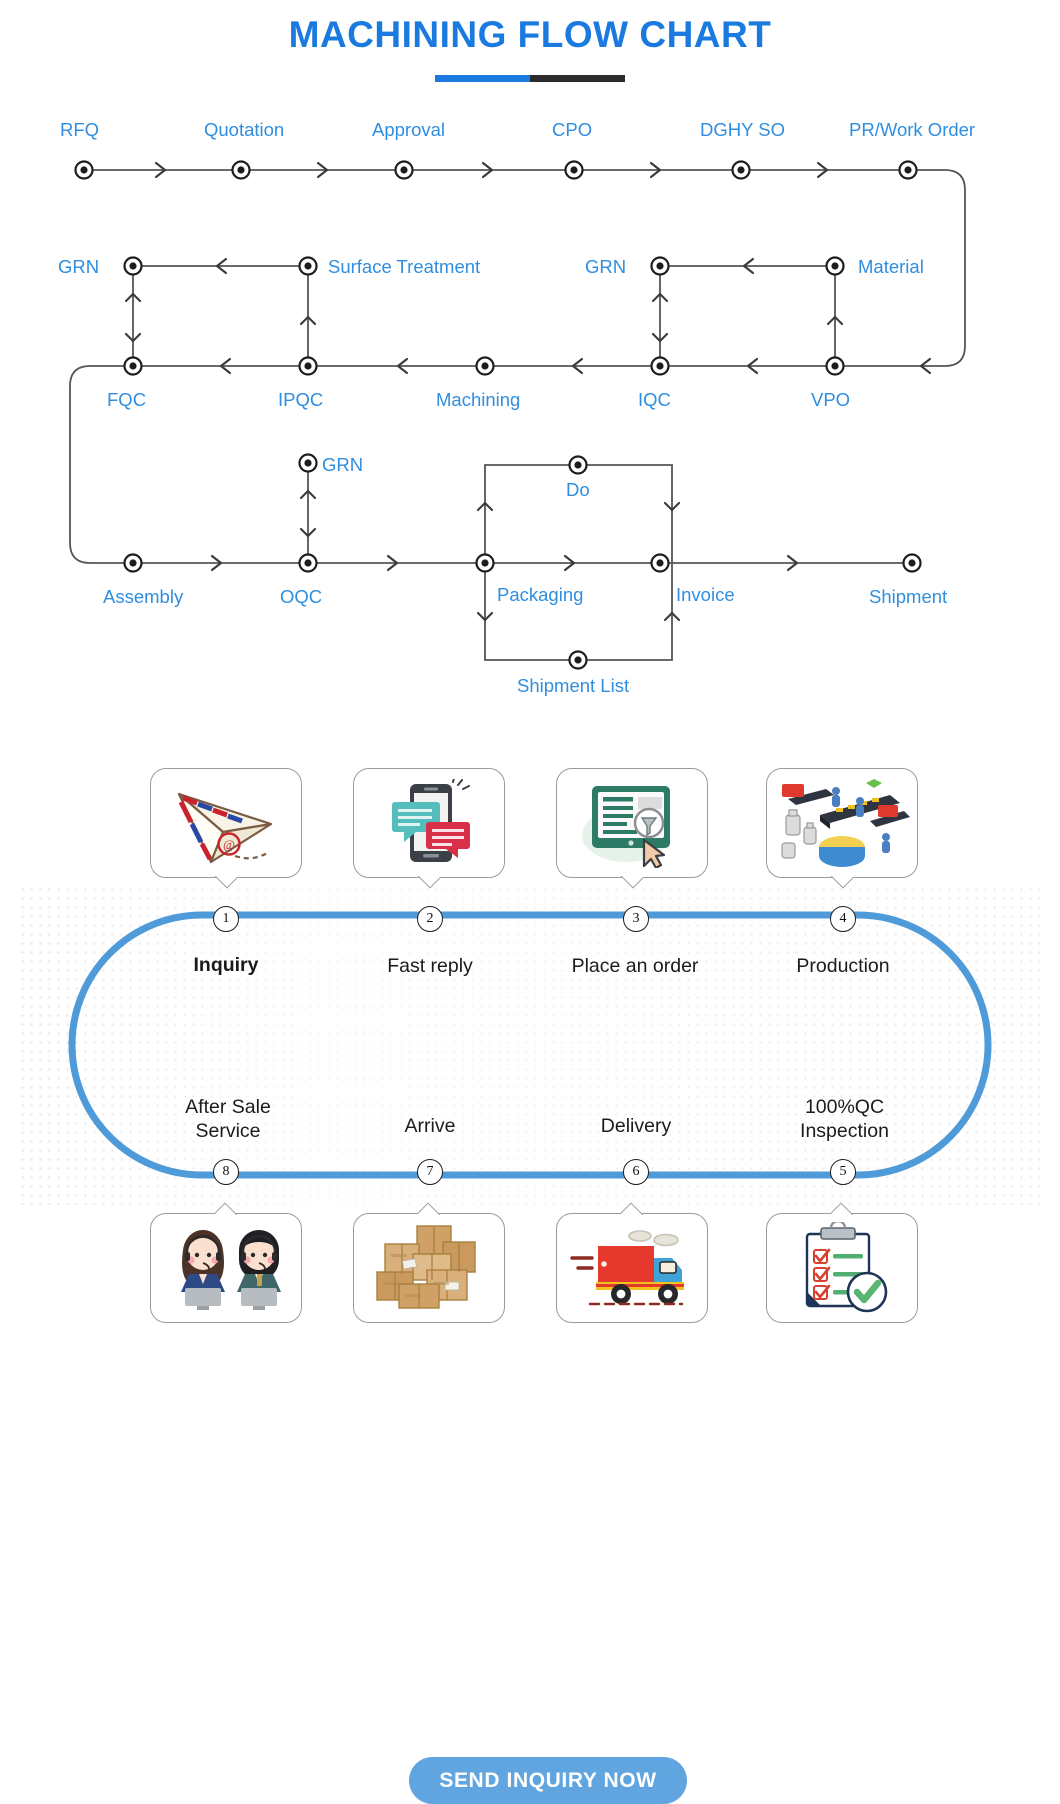 Image resolution: width=1060 pixels, height=1804 pixels. Describe the element at coordinates (742, 129) in the screenshot. I see `flow-label-dghy-so: DGHY SO` at that location.